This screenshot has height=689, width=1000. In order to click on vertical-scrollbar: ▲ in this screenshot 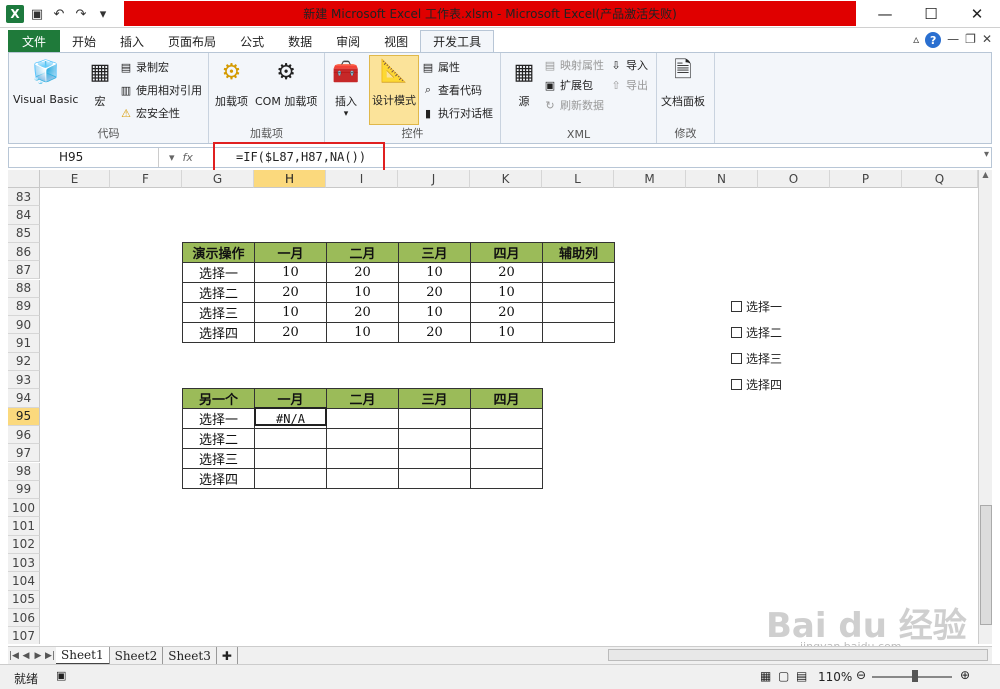, I will do `click(985, 407)`.